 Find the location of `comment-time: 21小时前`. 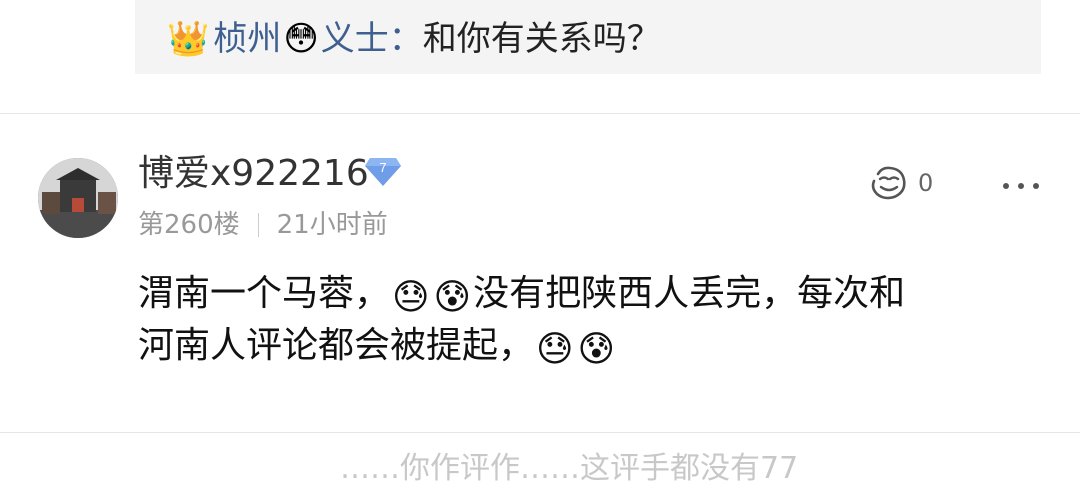

comment-time: 21小时前 is located at coordinates (332, 225).